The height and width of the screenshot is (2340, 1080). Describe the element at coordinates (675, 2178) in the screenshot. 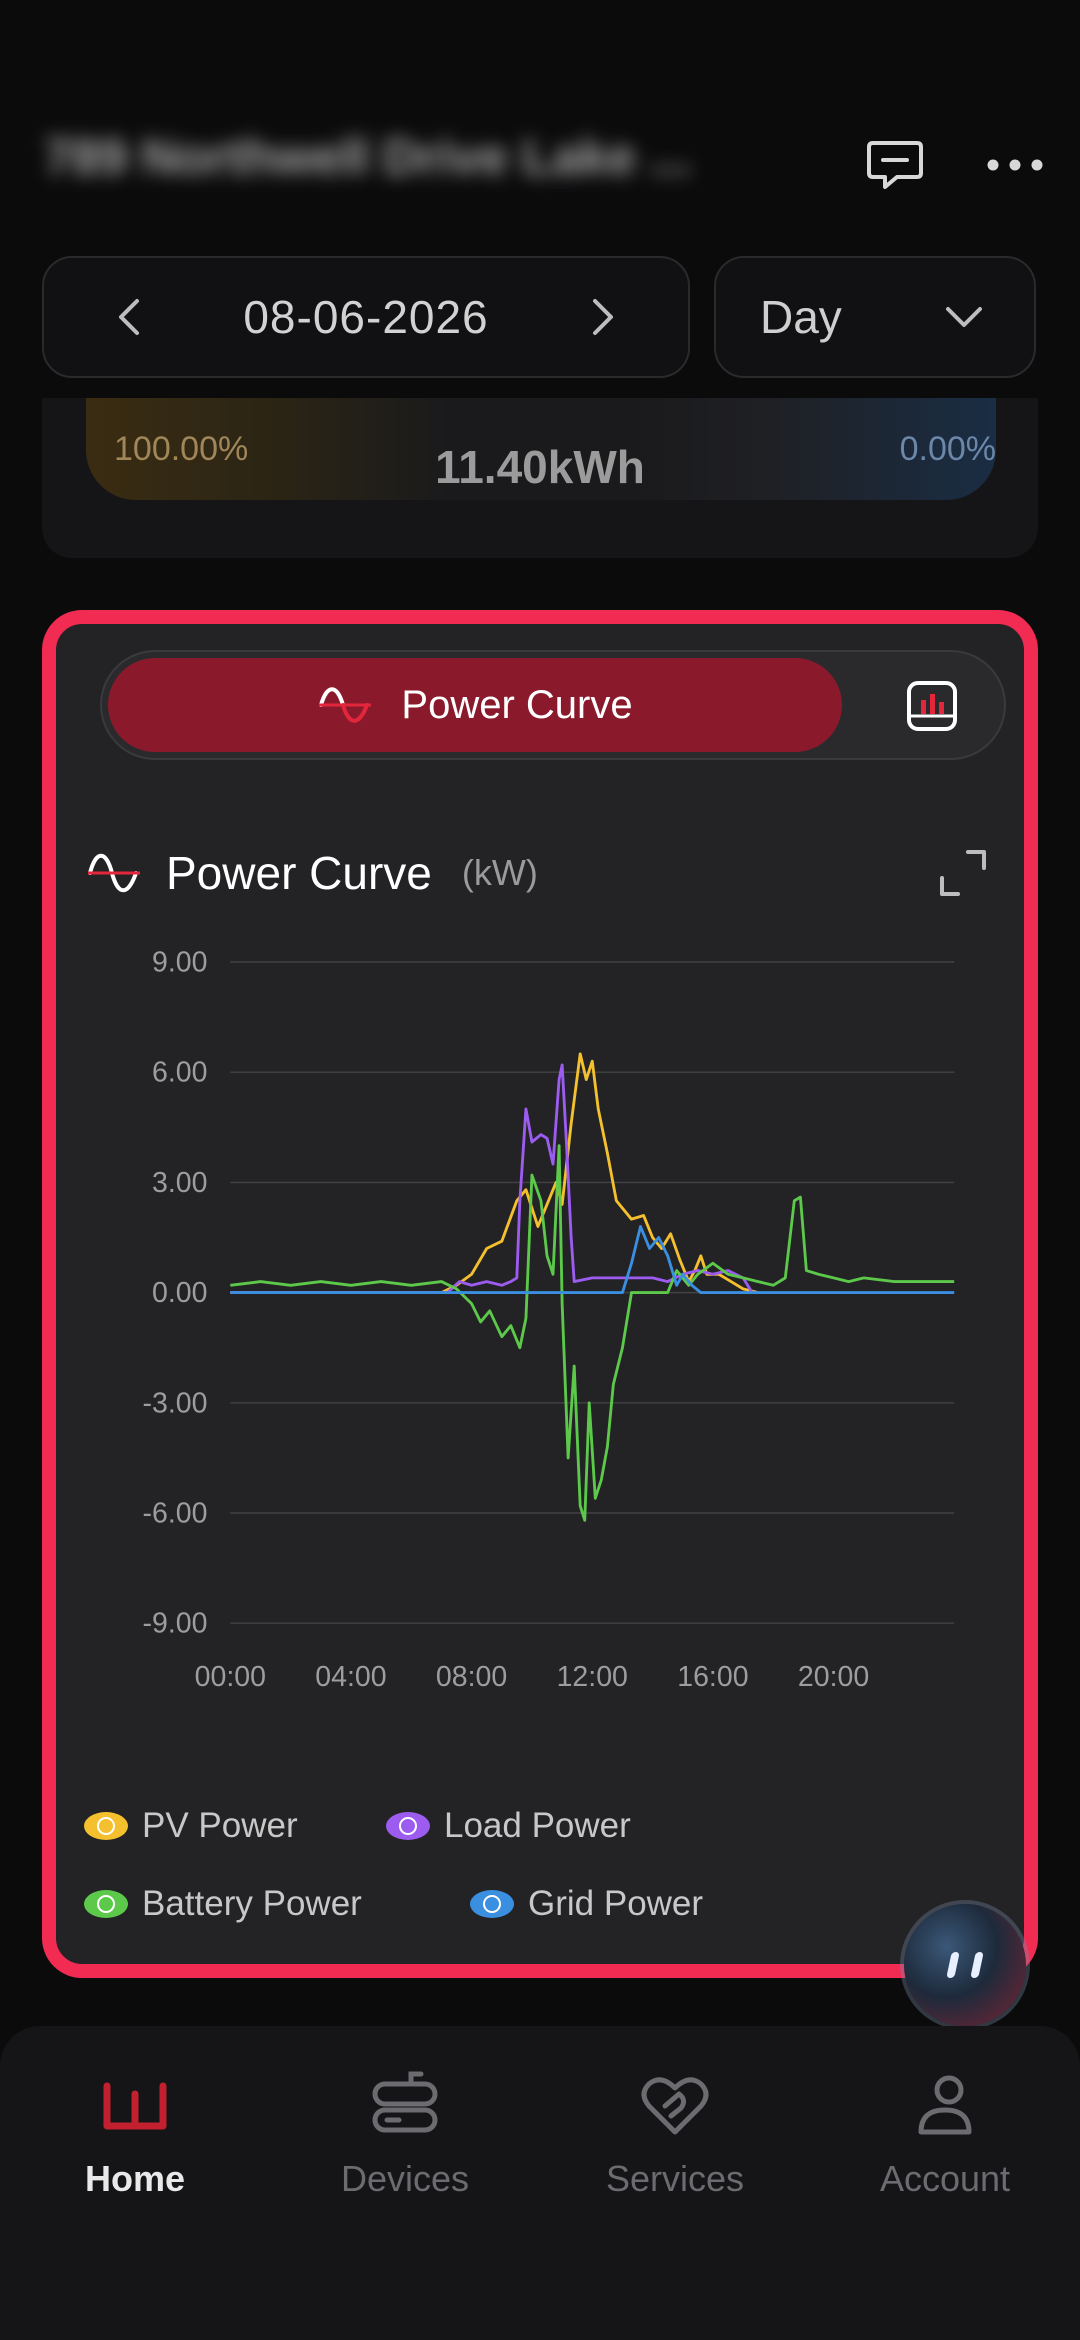

I see `nav-services-label: Services` at that location.